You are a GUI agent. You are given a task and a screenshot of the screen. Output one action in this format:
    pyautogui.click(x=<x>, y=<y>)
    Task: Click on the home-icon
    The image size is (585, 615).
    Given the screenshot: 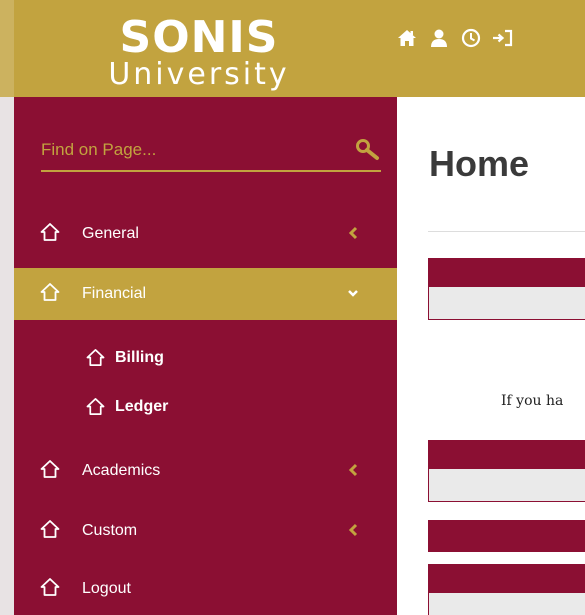 What is the action you would take?
    pyautogui.click(x=407, y=38)
    